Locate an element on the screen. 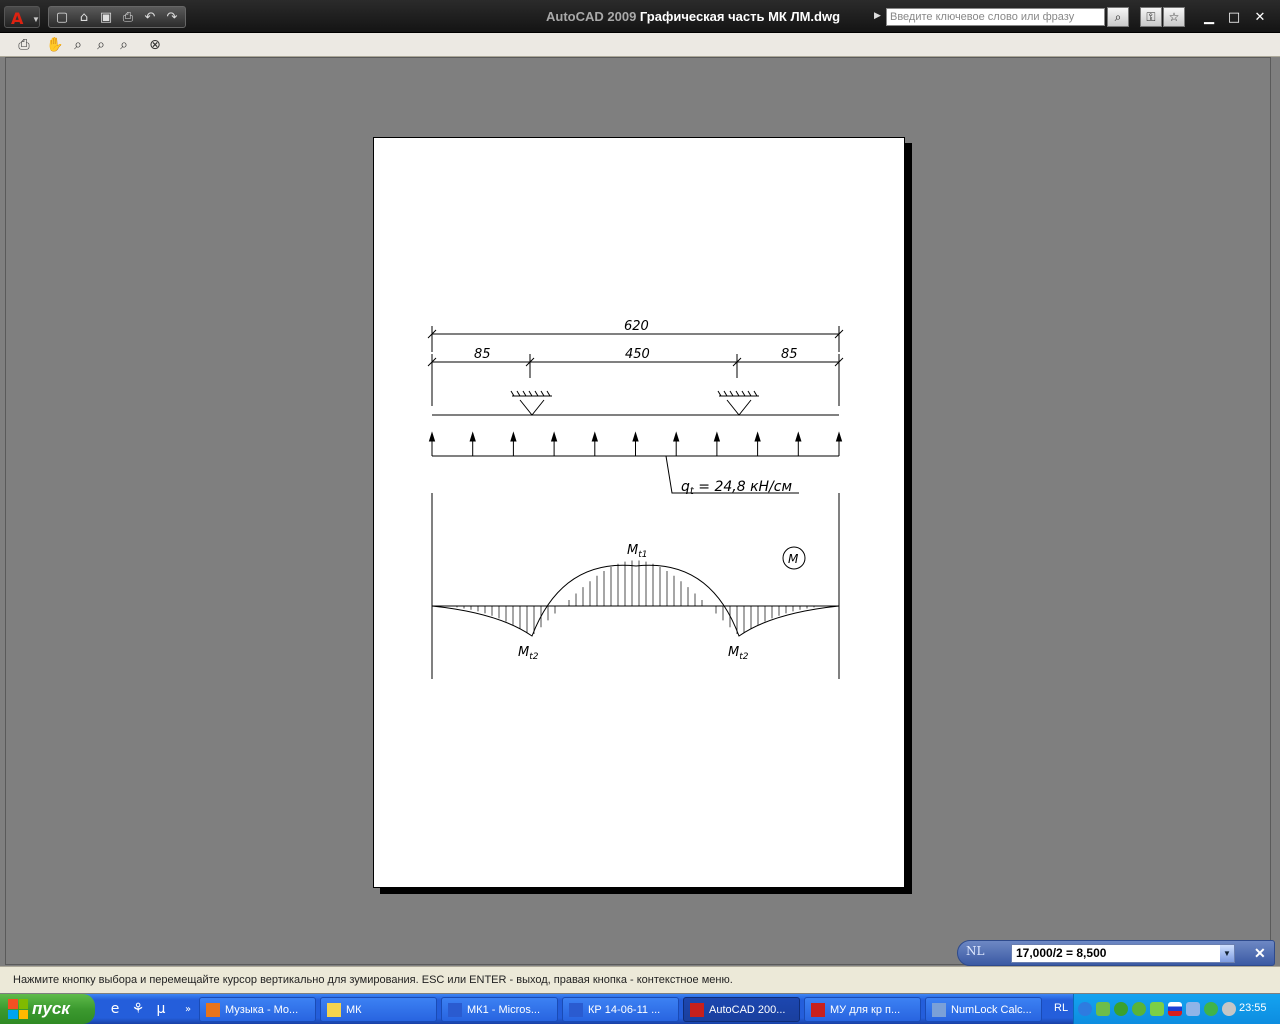 Image resolution: width=1280 pixels, height=1024 pixels. windows-flag-icon is located at coordinates (18, 1009).